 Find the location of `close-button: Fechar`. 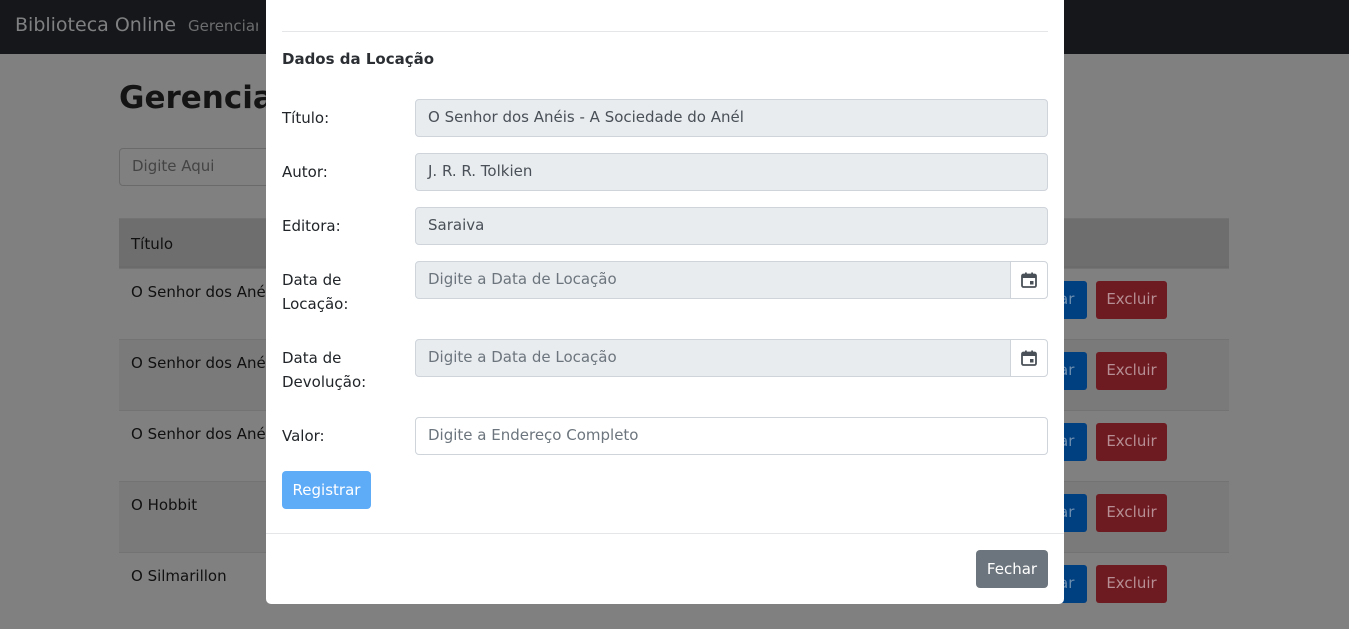

close-button: Fechar is located at coordinates (1012, 569).